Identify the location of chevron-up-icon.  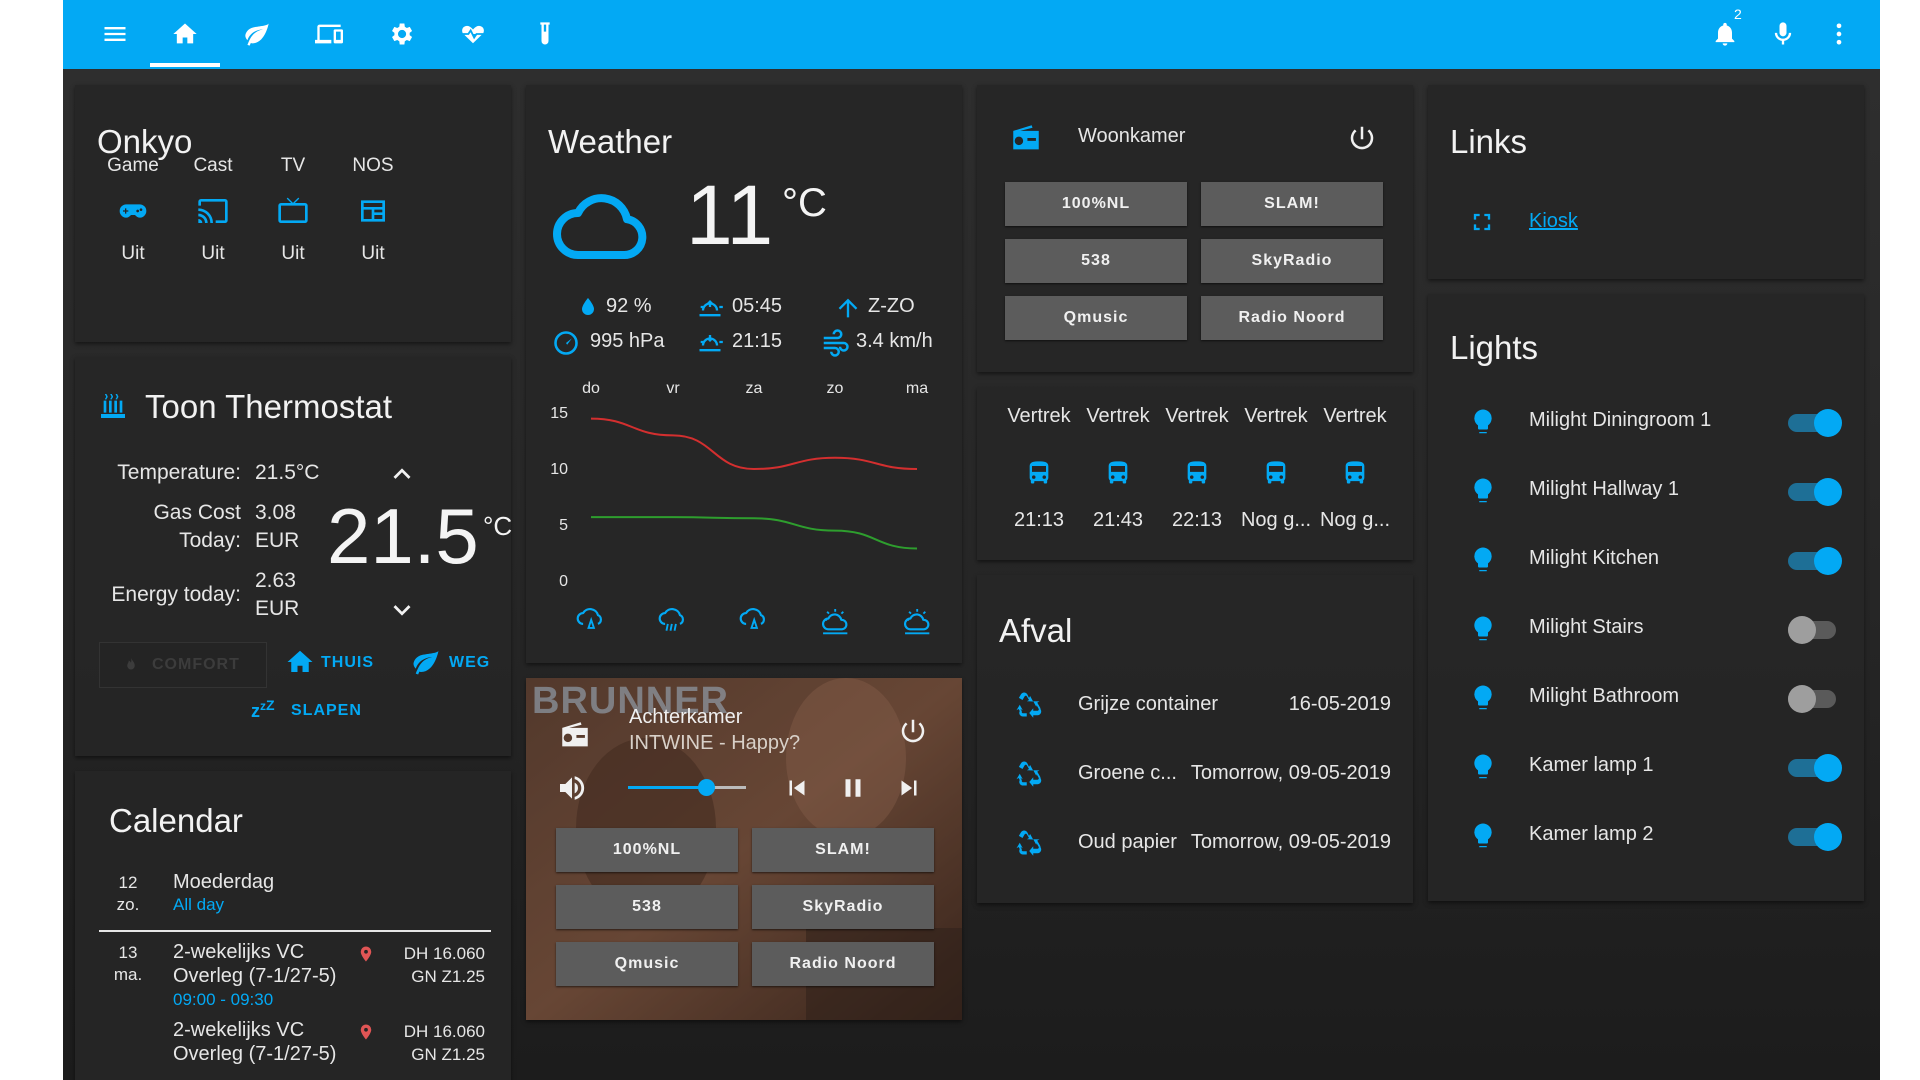
(402, 474).